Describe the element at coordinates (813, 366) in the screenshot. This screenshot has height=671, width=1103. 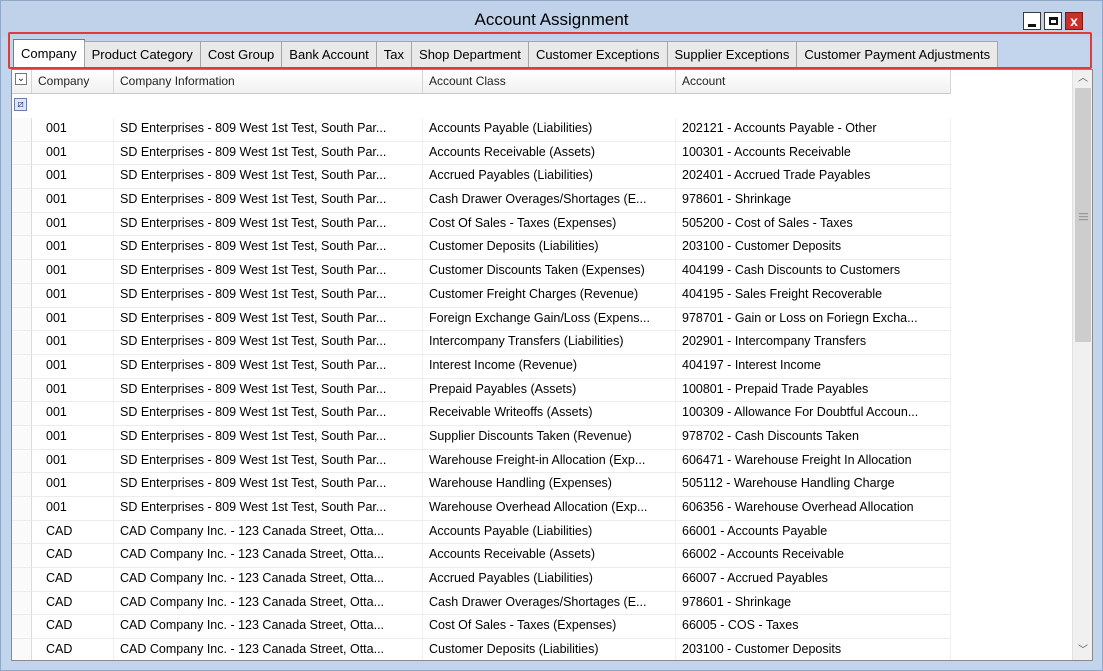
I see `cell-account: 404197 - Interest Income` at that location.